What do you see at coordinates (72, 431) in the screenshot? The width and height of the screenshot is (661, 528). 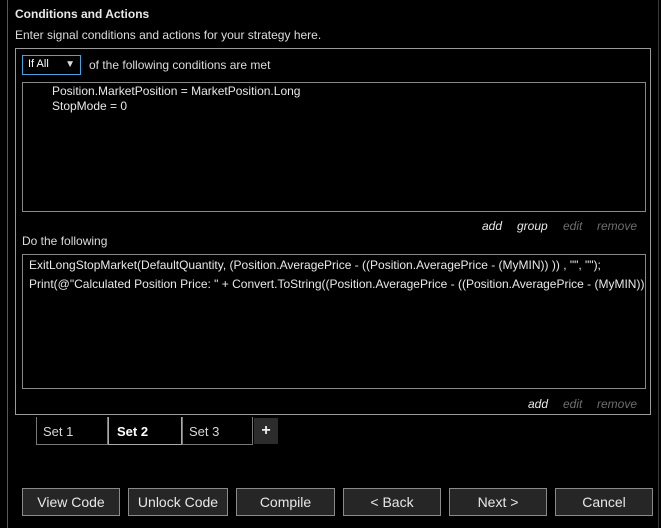 I see `tab-set-1: Set 1` at bounding box center [72, 431].